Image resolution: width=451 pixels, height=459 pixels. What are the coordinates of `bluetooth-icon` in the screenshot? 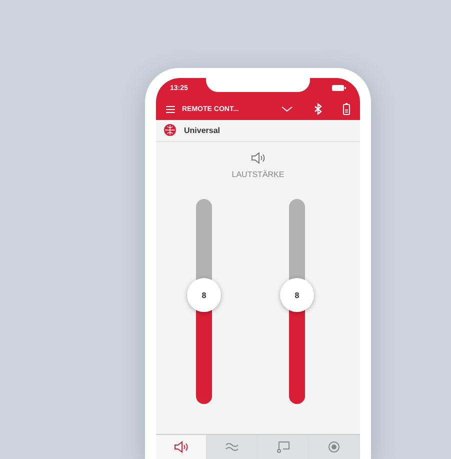 It's located at (318, 109).